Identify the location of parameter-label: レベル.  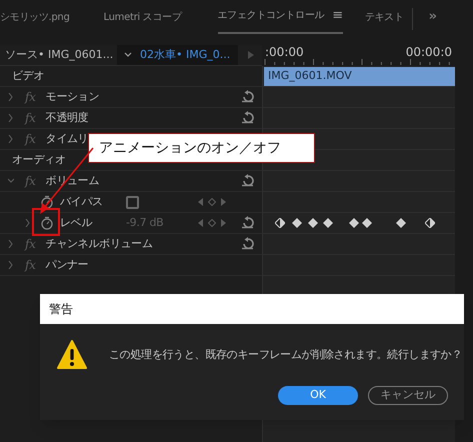
(77, 222).